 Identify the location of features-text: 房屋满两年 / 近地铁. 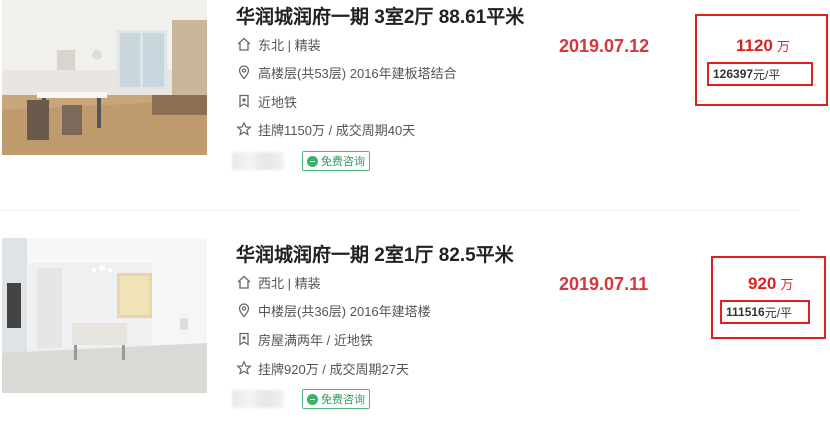
(315, 340).